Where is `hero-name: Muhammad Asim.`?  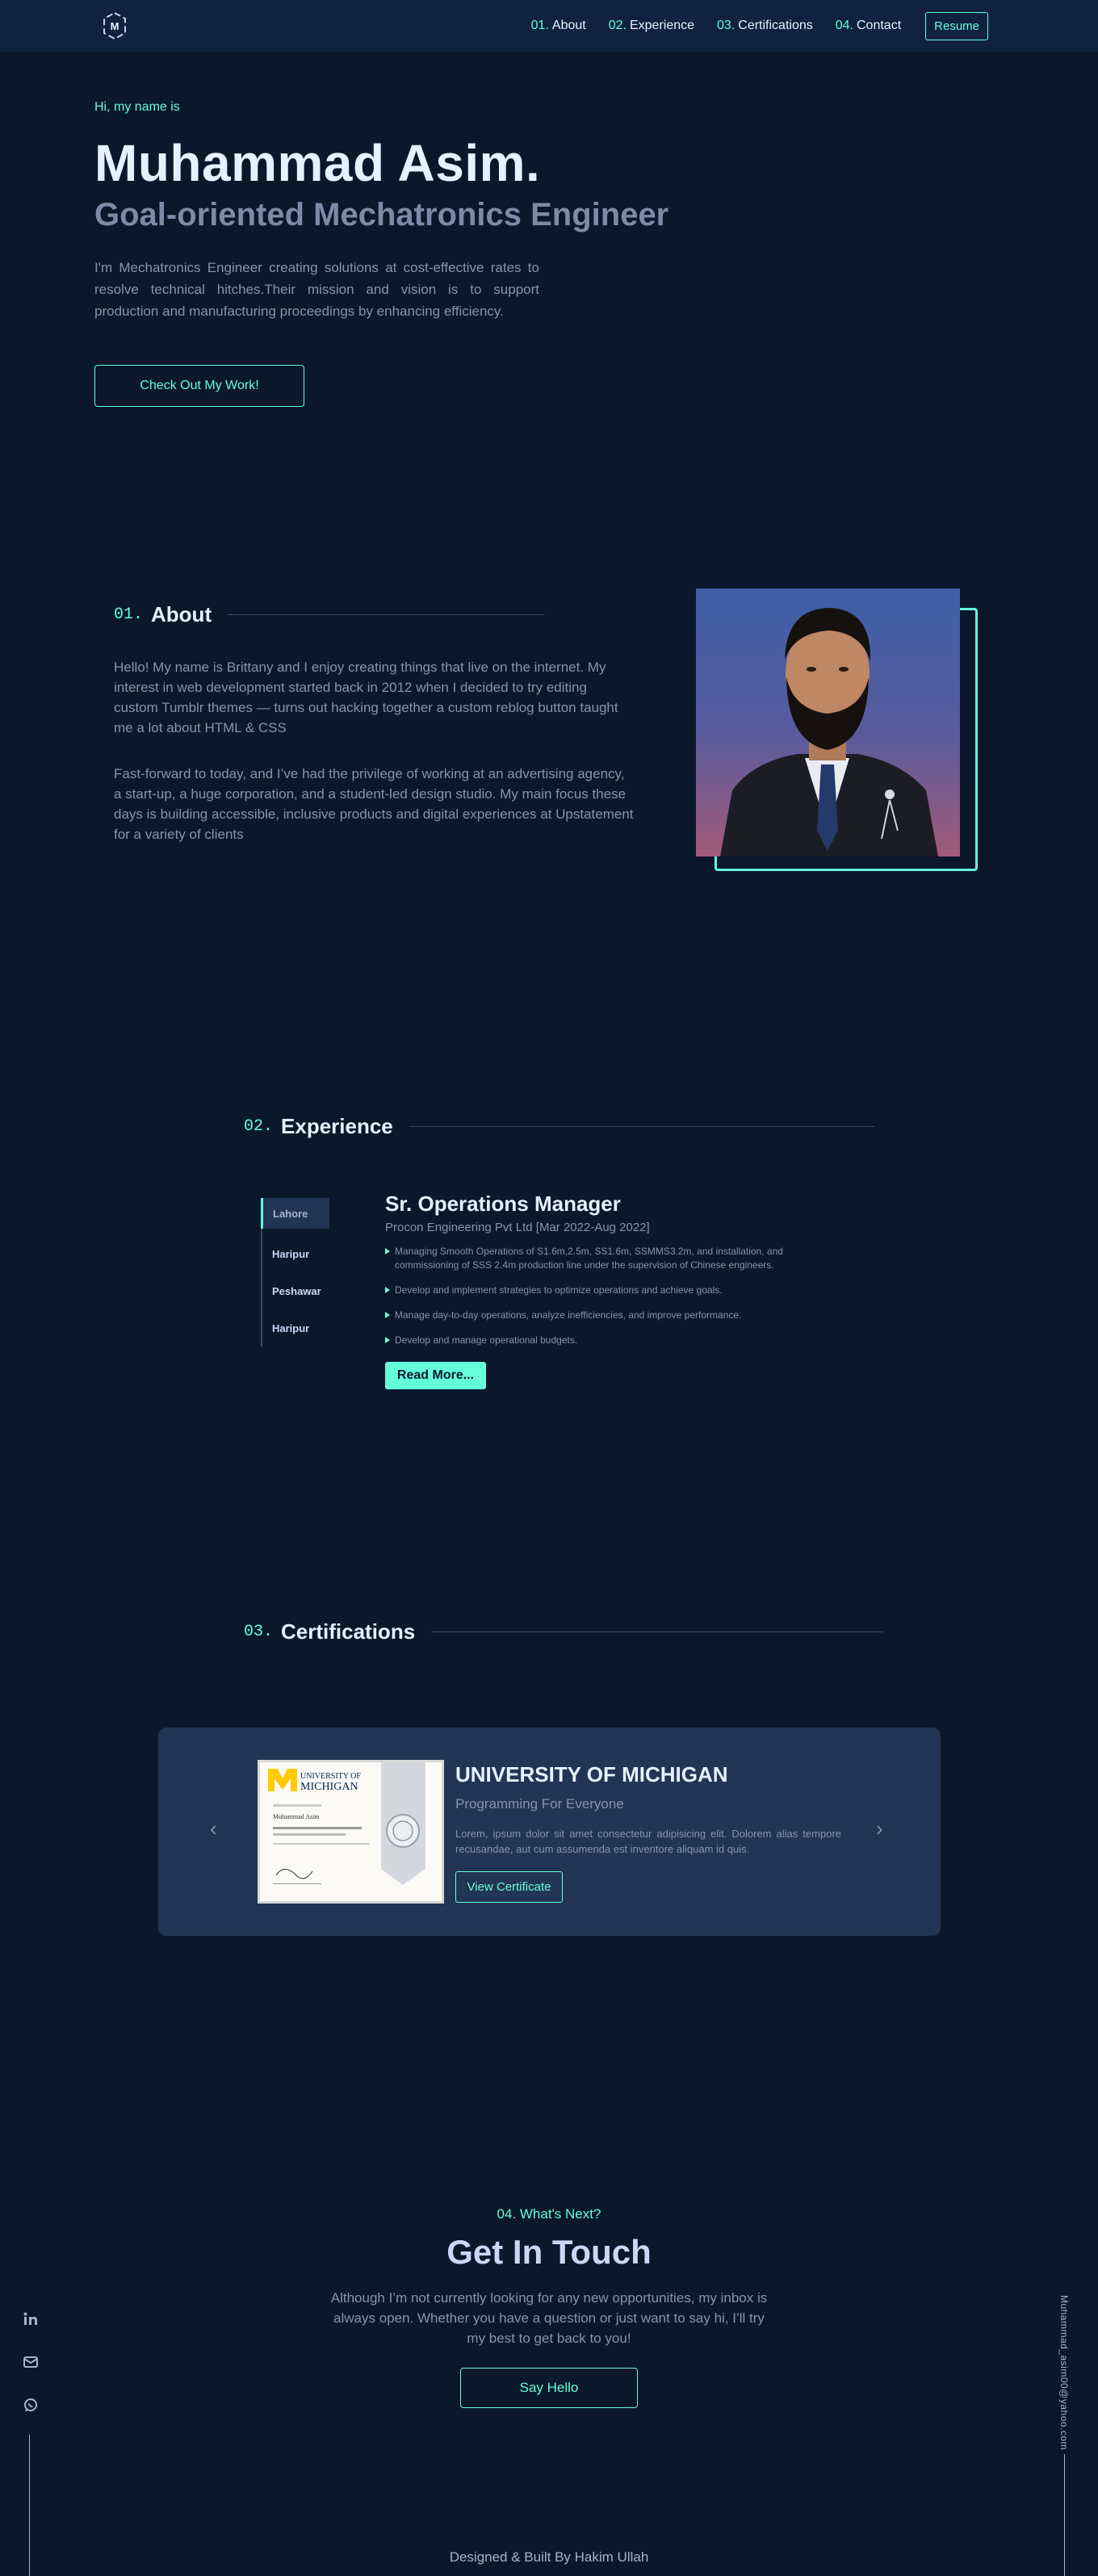
hero-name: Muhammad Asim. is located at coordinates (317, 163).